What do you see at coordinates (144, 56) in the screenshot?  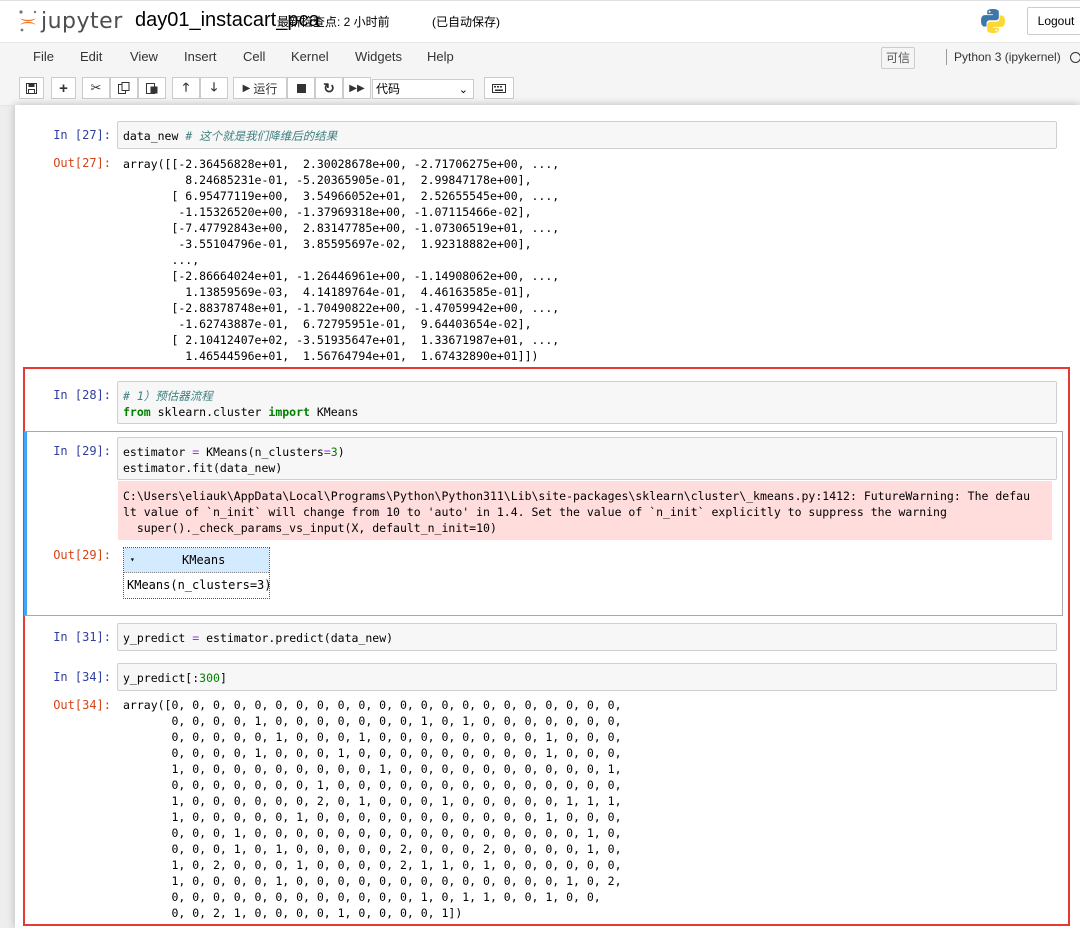 I see `menu-view: View` at bounding box center [144, 56].